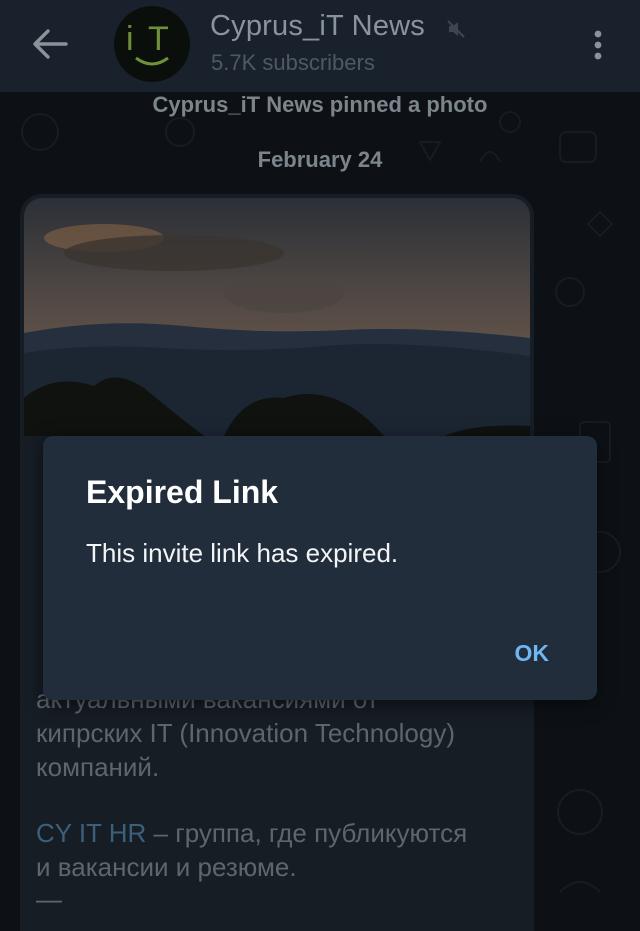 The width and height of the screenshot is (640, 931). I want to click on dialog-message: This invite link has expired., so click(242, 553).